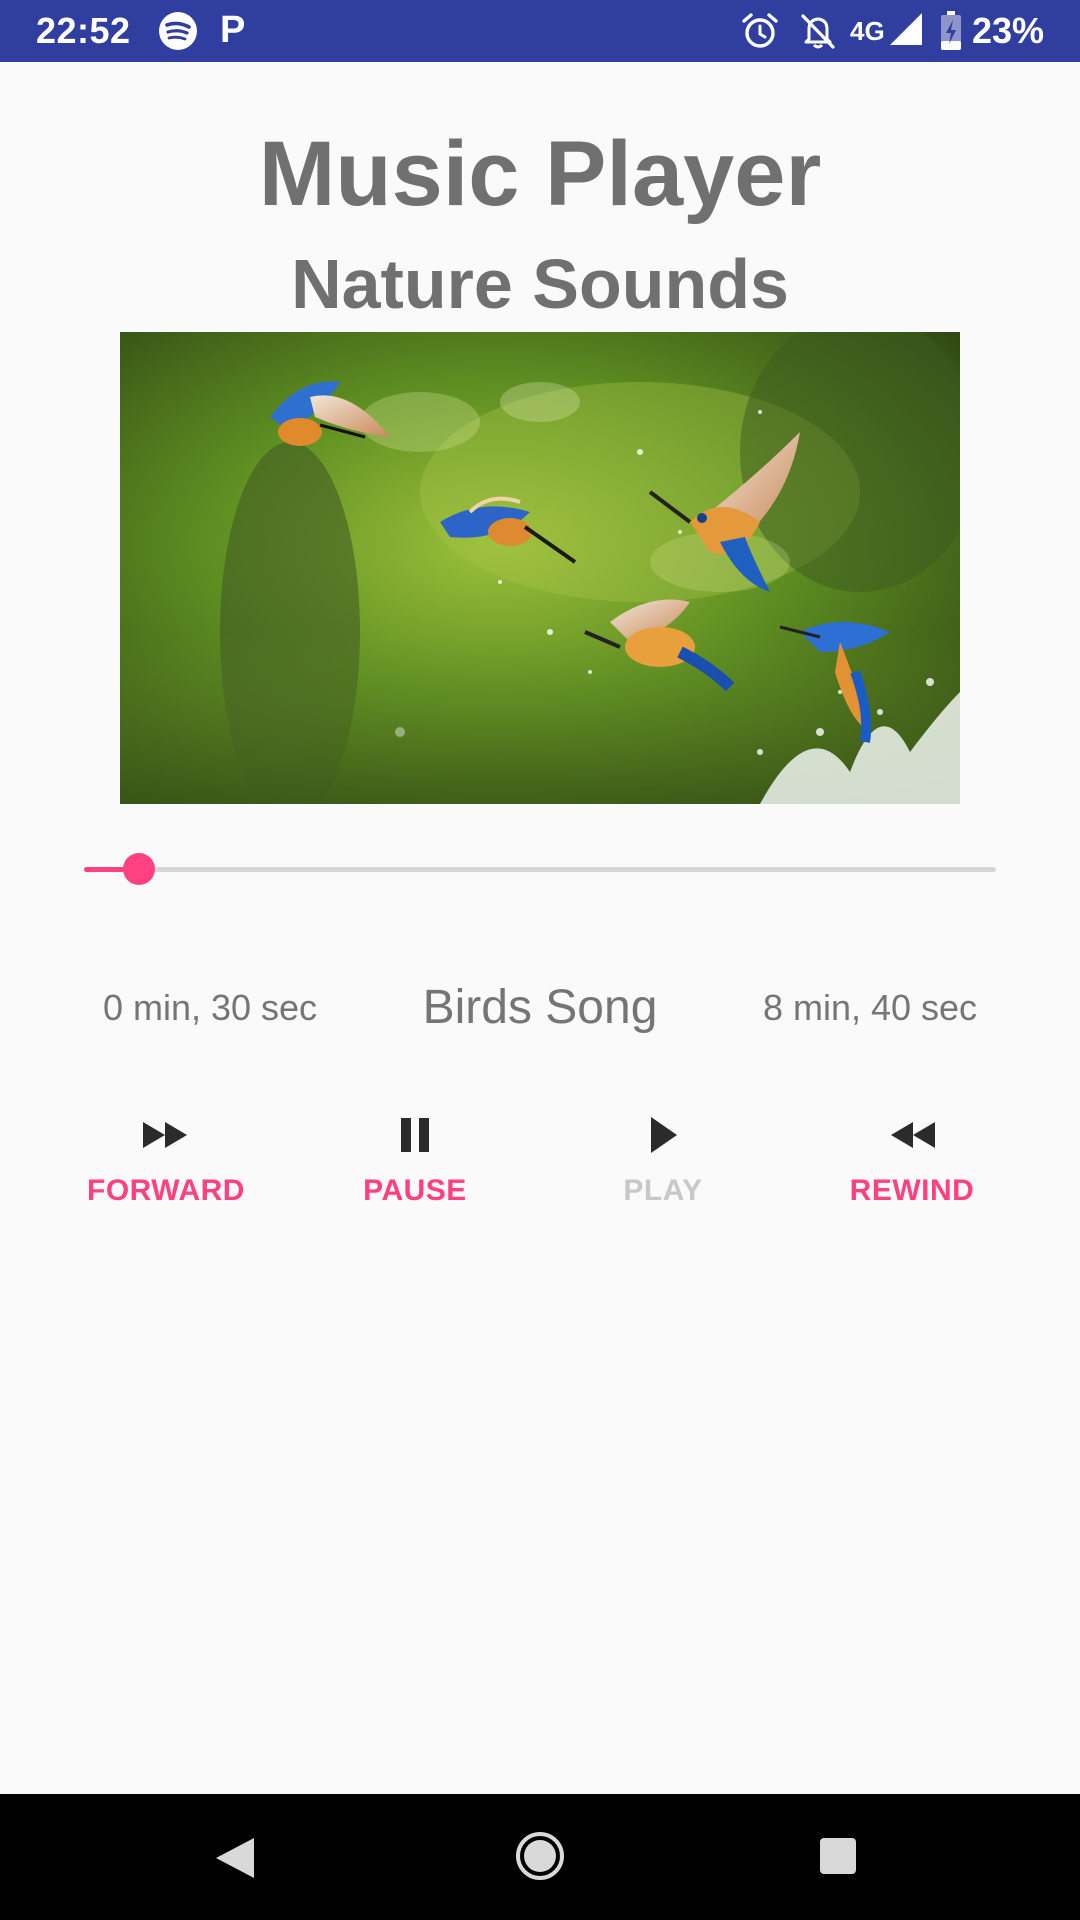  Describe the element at coordinates (838, 1856) in the screenshot. I see `recents-icon` at that location.